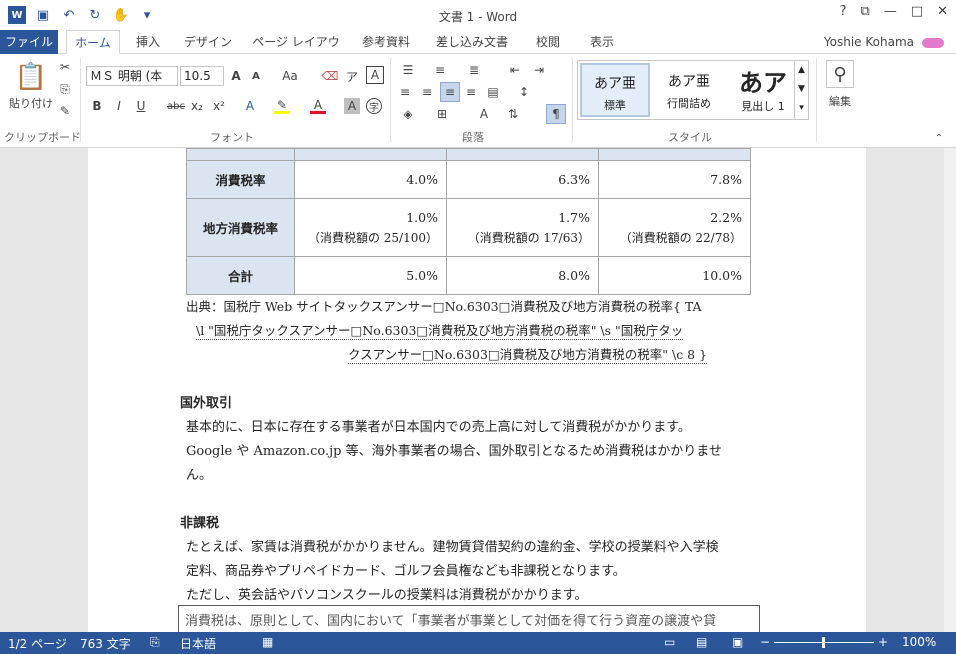  I want to click on paragraph-line: 基本的に、日本に存在する事業者が日本国内での売上高に対して消費税がかかります。, so click(438, 427).